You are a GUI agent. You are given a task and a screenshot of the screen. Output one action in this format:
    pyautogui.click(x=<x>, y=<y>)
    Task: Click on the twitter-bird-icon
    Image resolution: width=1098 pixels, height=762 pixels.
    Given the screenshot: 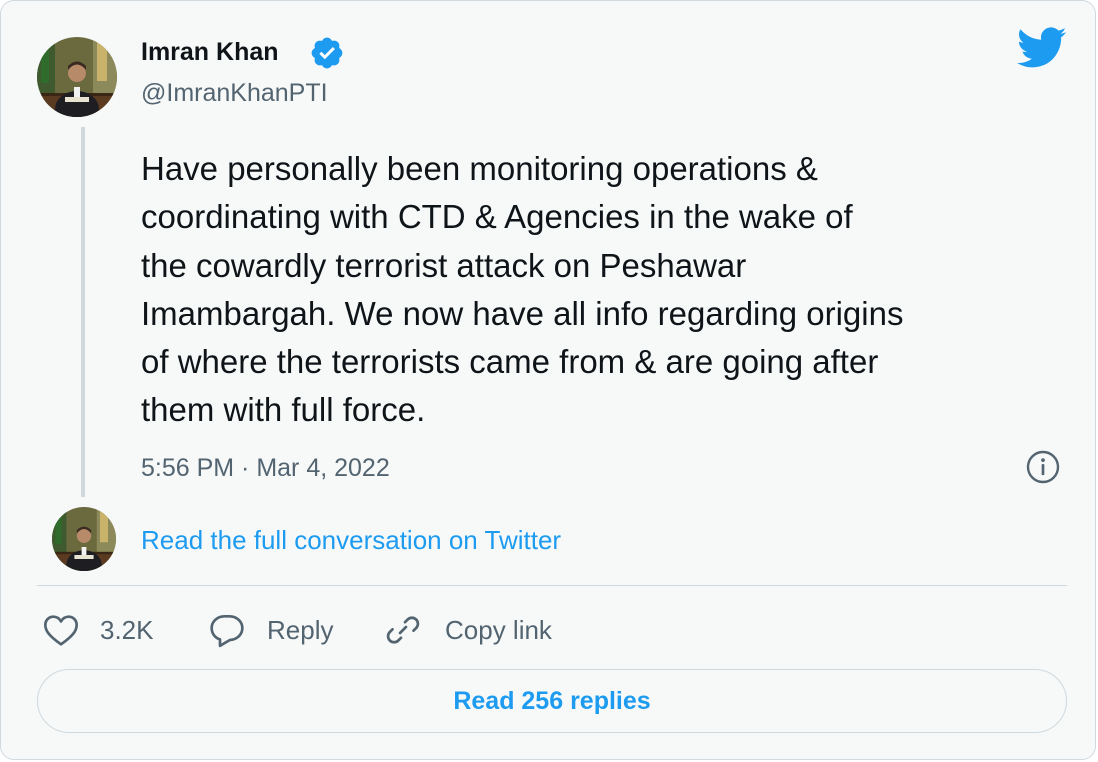 What is the action you would take?
    pyautogui.click(x=1042, y=48)
    